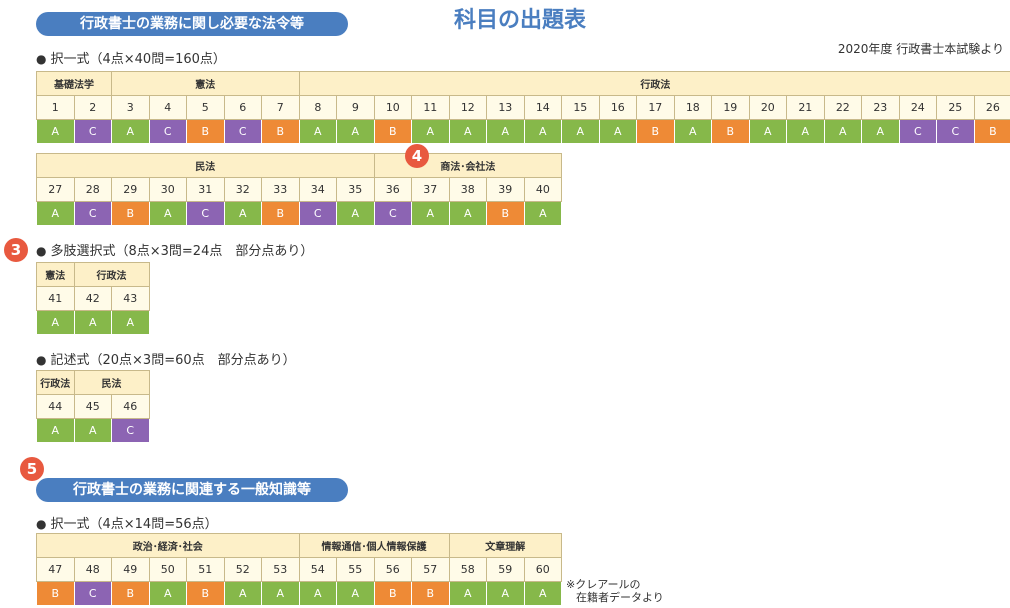 The height and width of the screenshot is (608, 1010). Describe the element at coordinates (173, 360) in the screenshot. I see `written-heading-text: 記述式（20点×3問=60点 部分点あり）` at that location.